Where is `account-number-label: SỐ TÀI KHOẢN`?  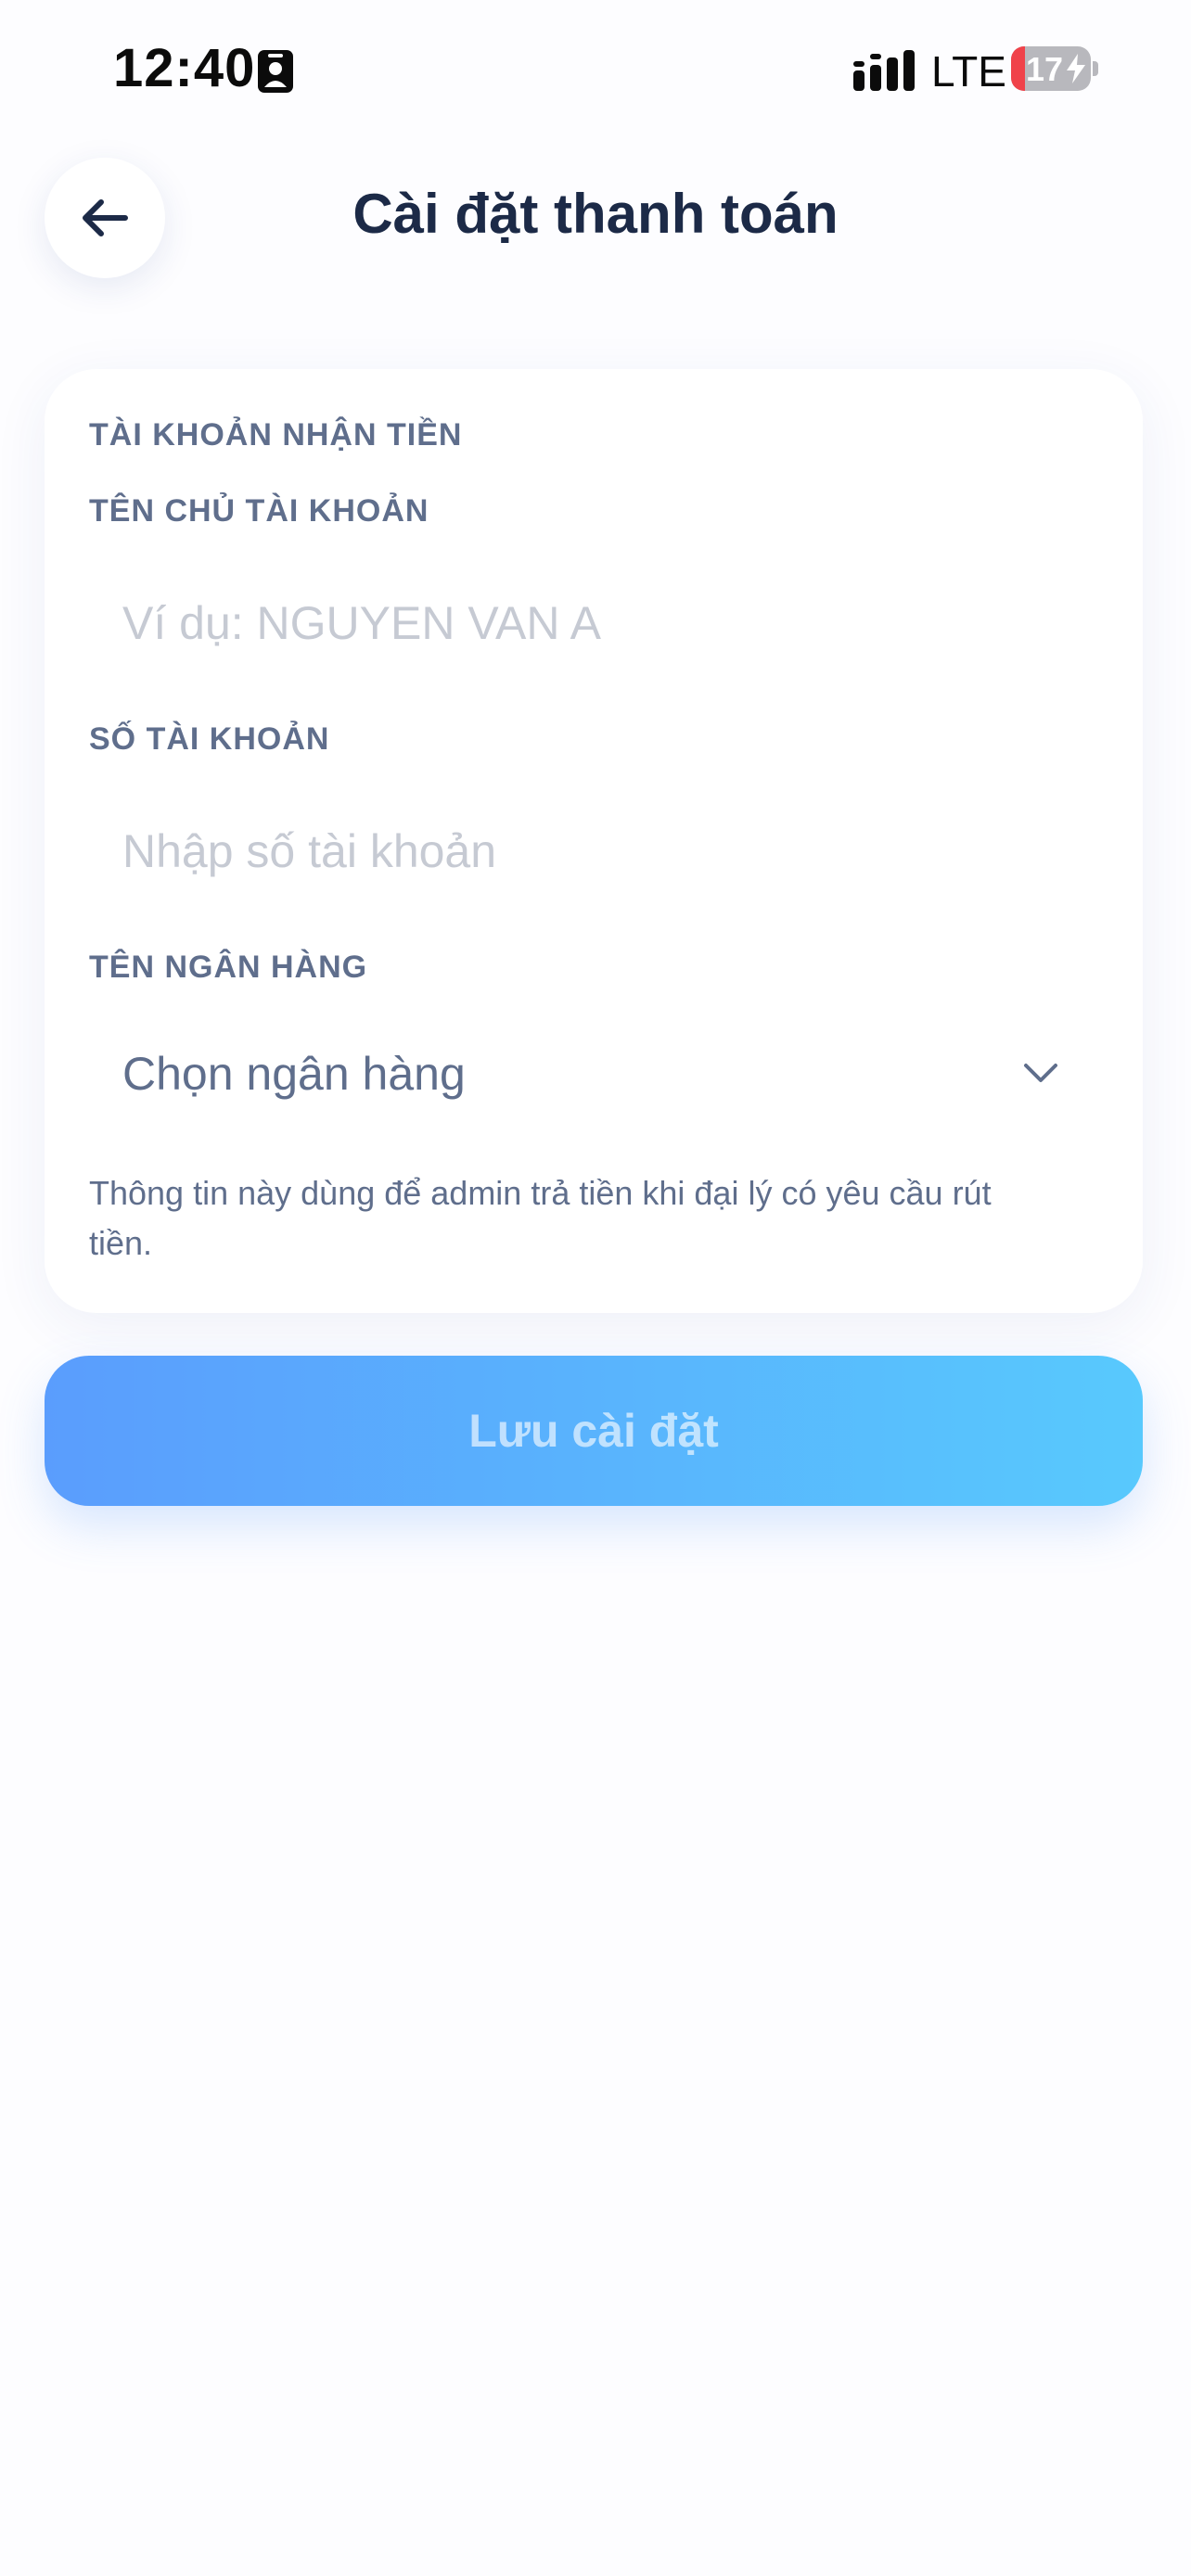
account-number-label: SỐ TÀI KHOẢN is located at coordinates (209, 739).